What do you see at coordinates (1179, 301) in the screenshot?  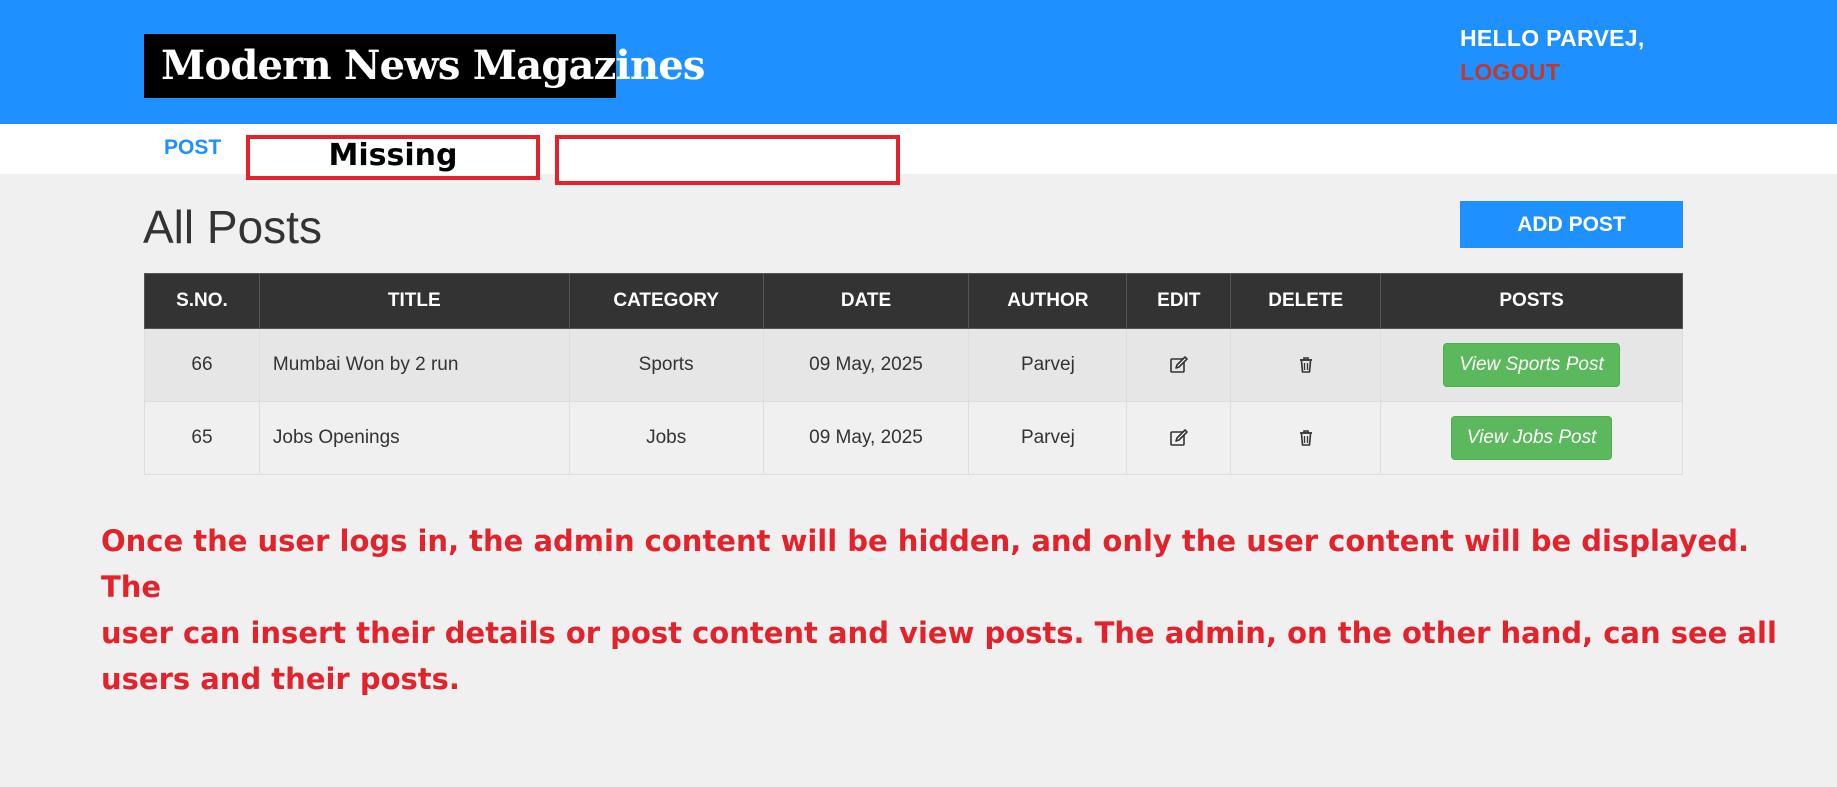 I see `column-header-edit: EDIT` at bounding box center [1179, 301].